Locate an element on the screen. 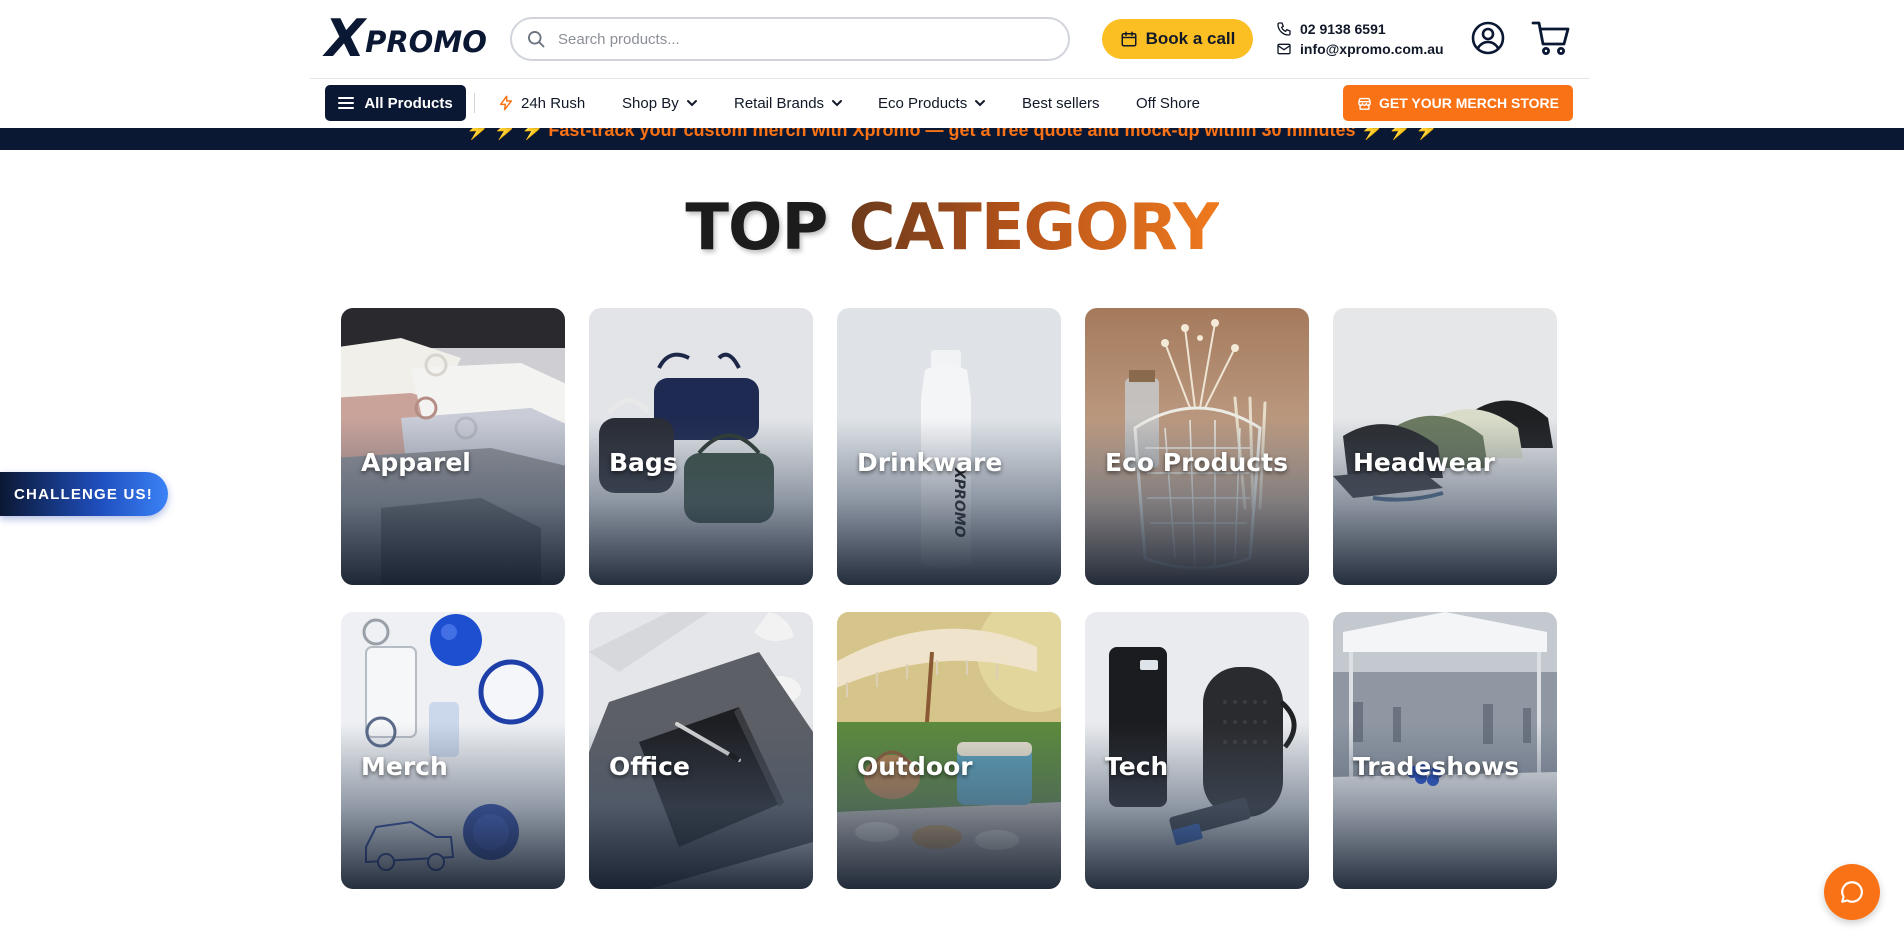  category-label: Apparel is located at coordinates (416, 462).